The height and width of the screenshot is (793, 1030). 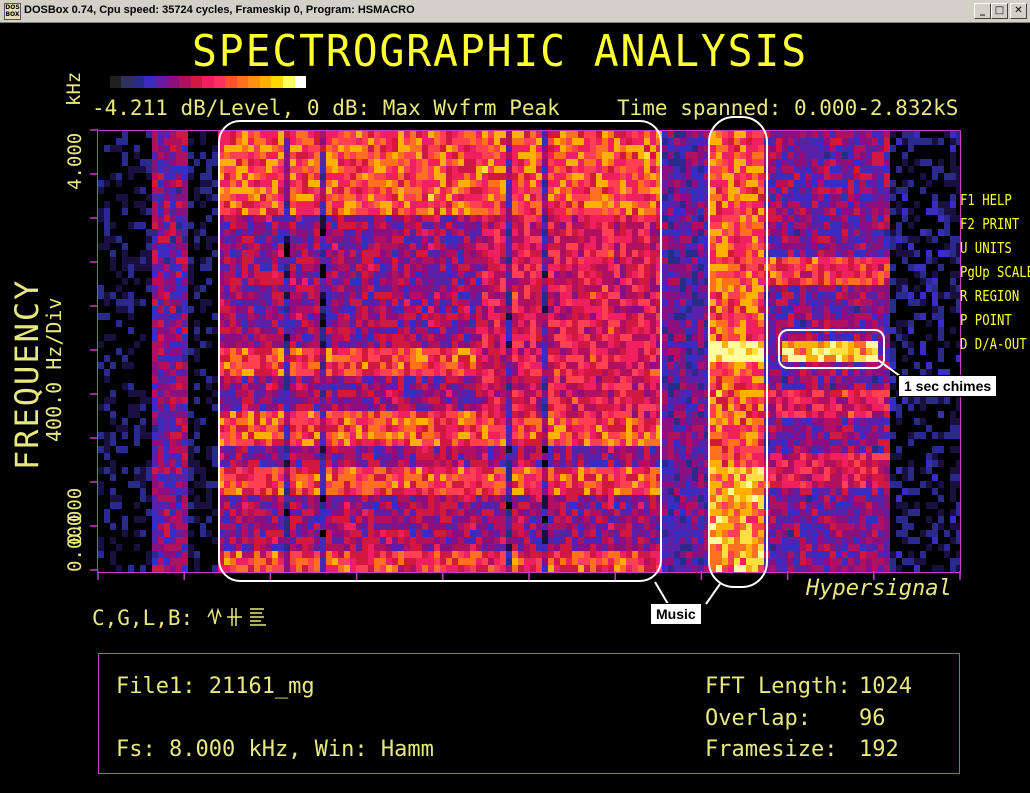 What do you see at coordinates (995, 344) in the screenshot?
I see `menu-item-da-out: D D/A-OUT` at bounding box center [995, 344].